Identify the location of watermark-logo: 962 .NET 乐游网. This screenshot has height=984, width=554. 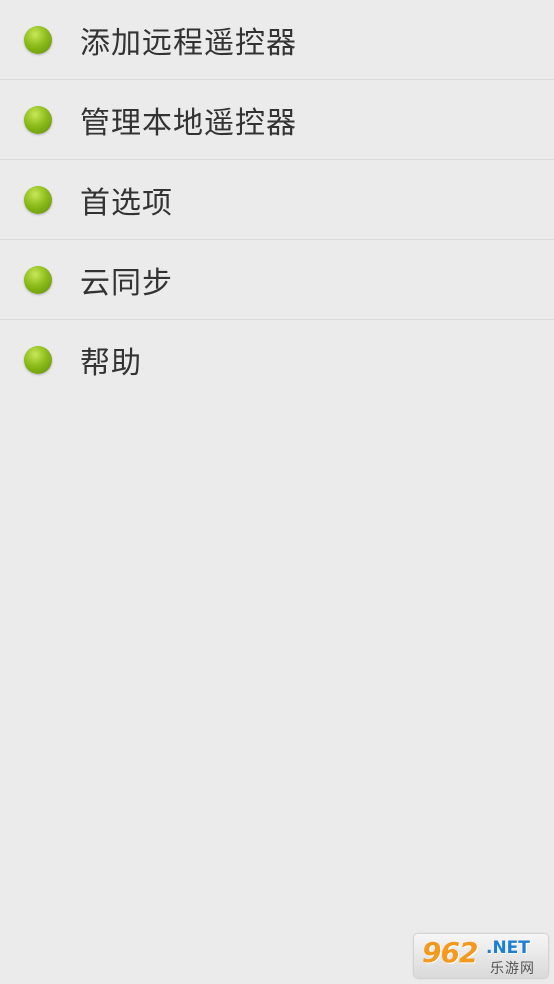
(481, 956).